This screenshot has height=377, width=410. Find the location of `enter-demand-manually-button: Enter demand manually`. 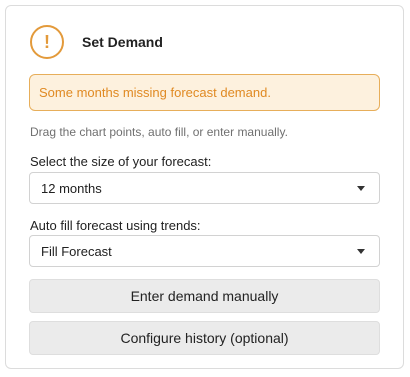

enter-demand-manually-button: Enter demand manually is located at coordinates (204, 296).